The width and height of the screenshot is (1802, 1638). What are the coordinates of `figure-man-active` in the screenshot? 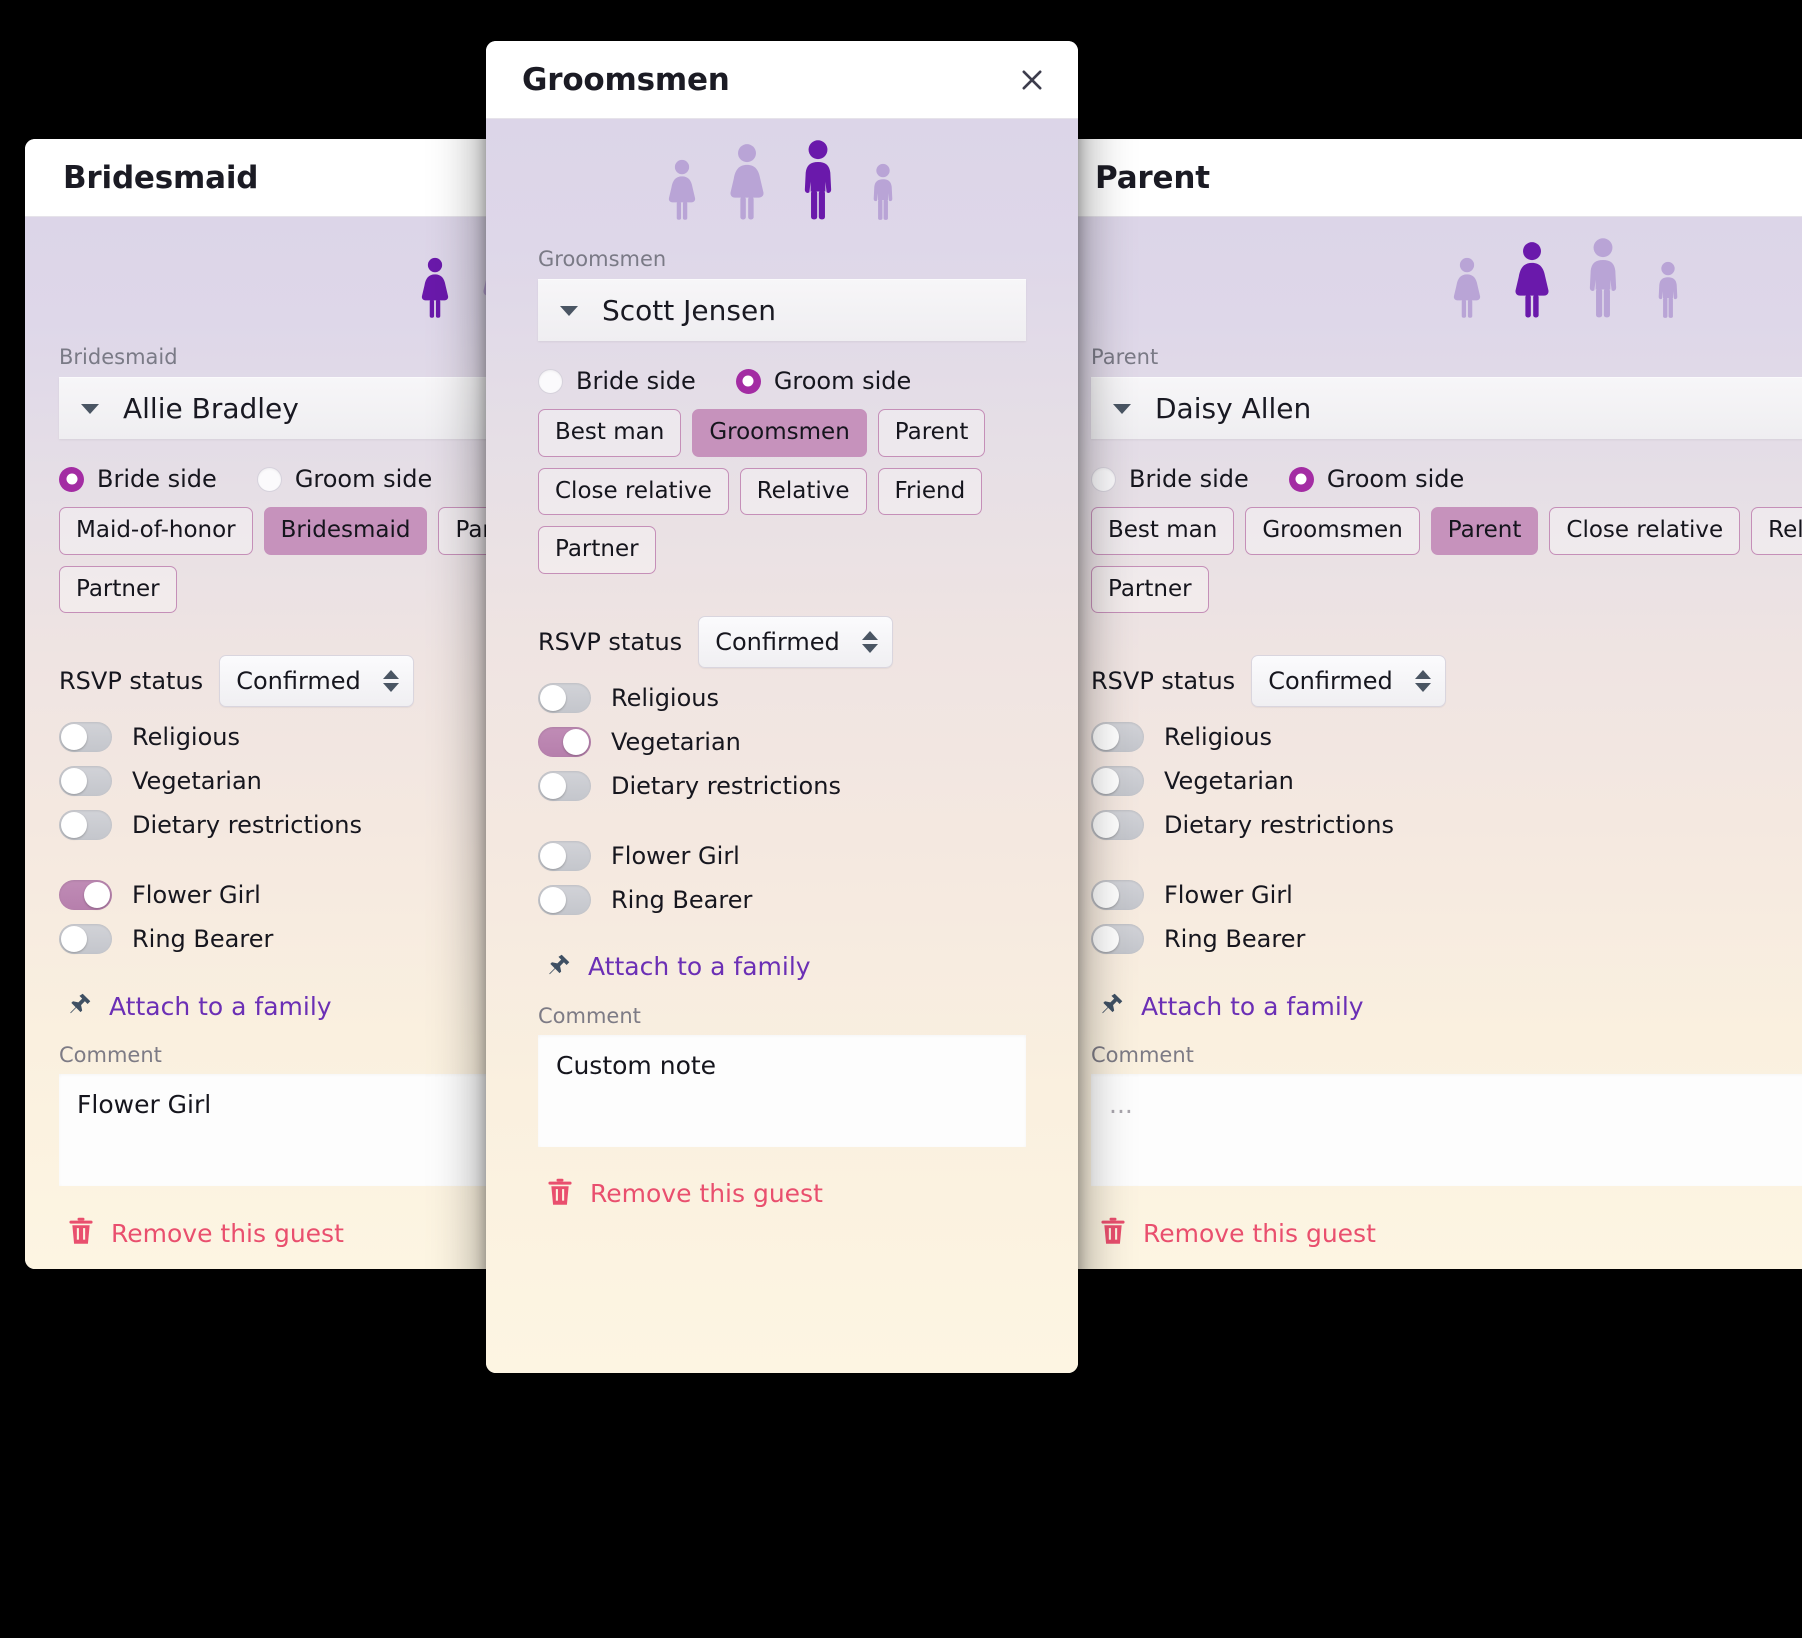 It's located at (818, 180).